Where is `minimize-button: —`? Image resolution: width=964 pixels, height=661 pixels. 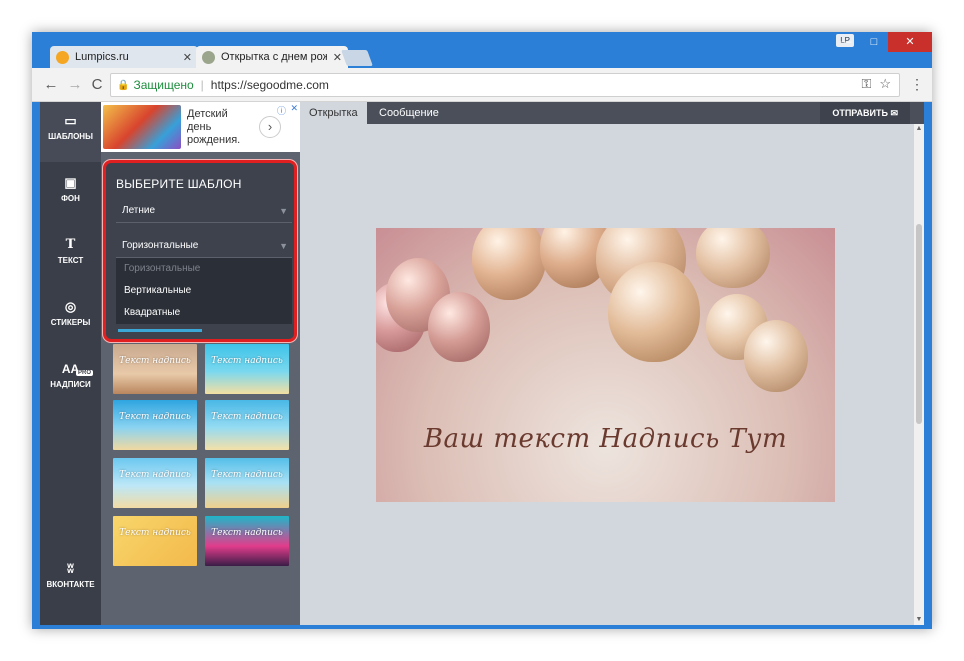
minimize-button: — is located at coordinates (846, 42).